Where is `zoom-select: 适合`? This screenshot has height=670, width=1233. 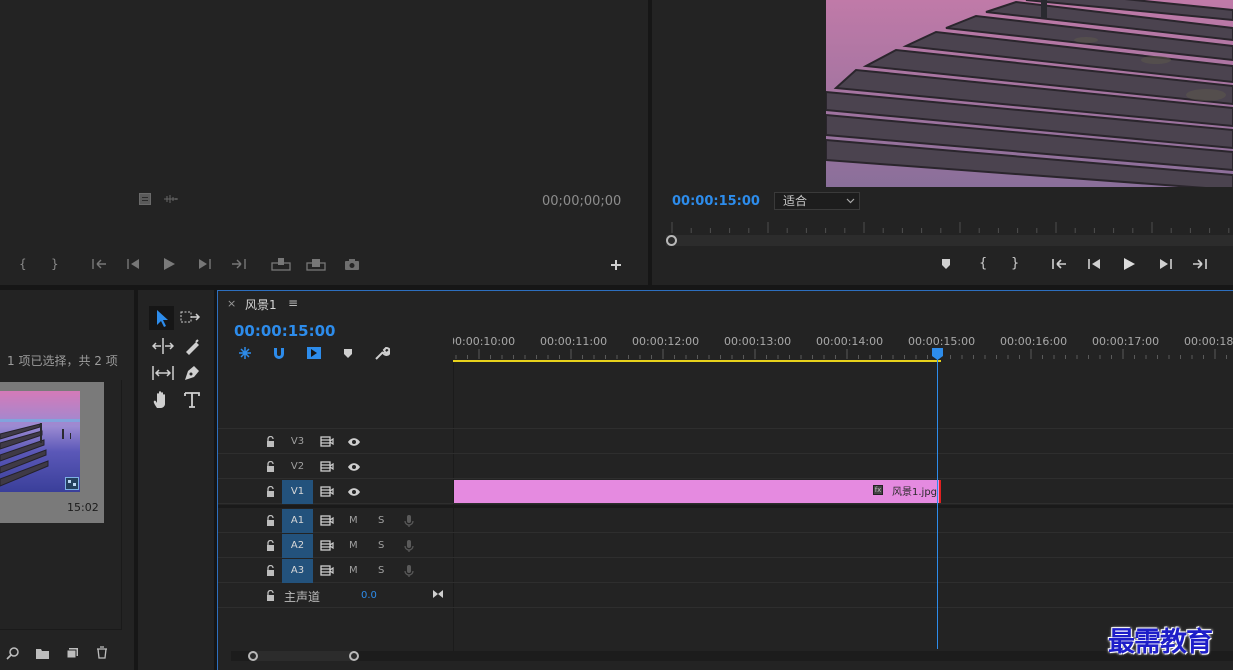 zoom-select: 适合 is located at coordinates (817, 201).